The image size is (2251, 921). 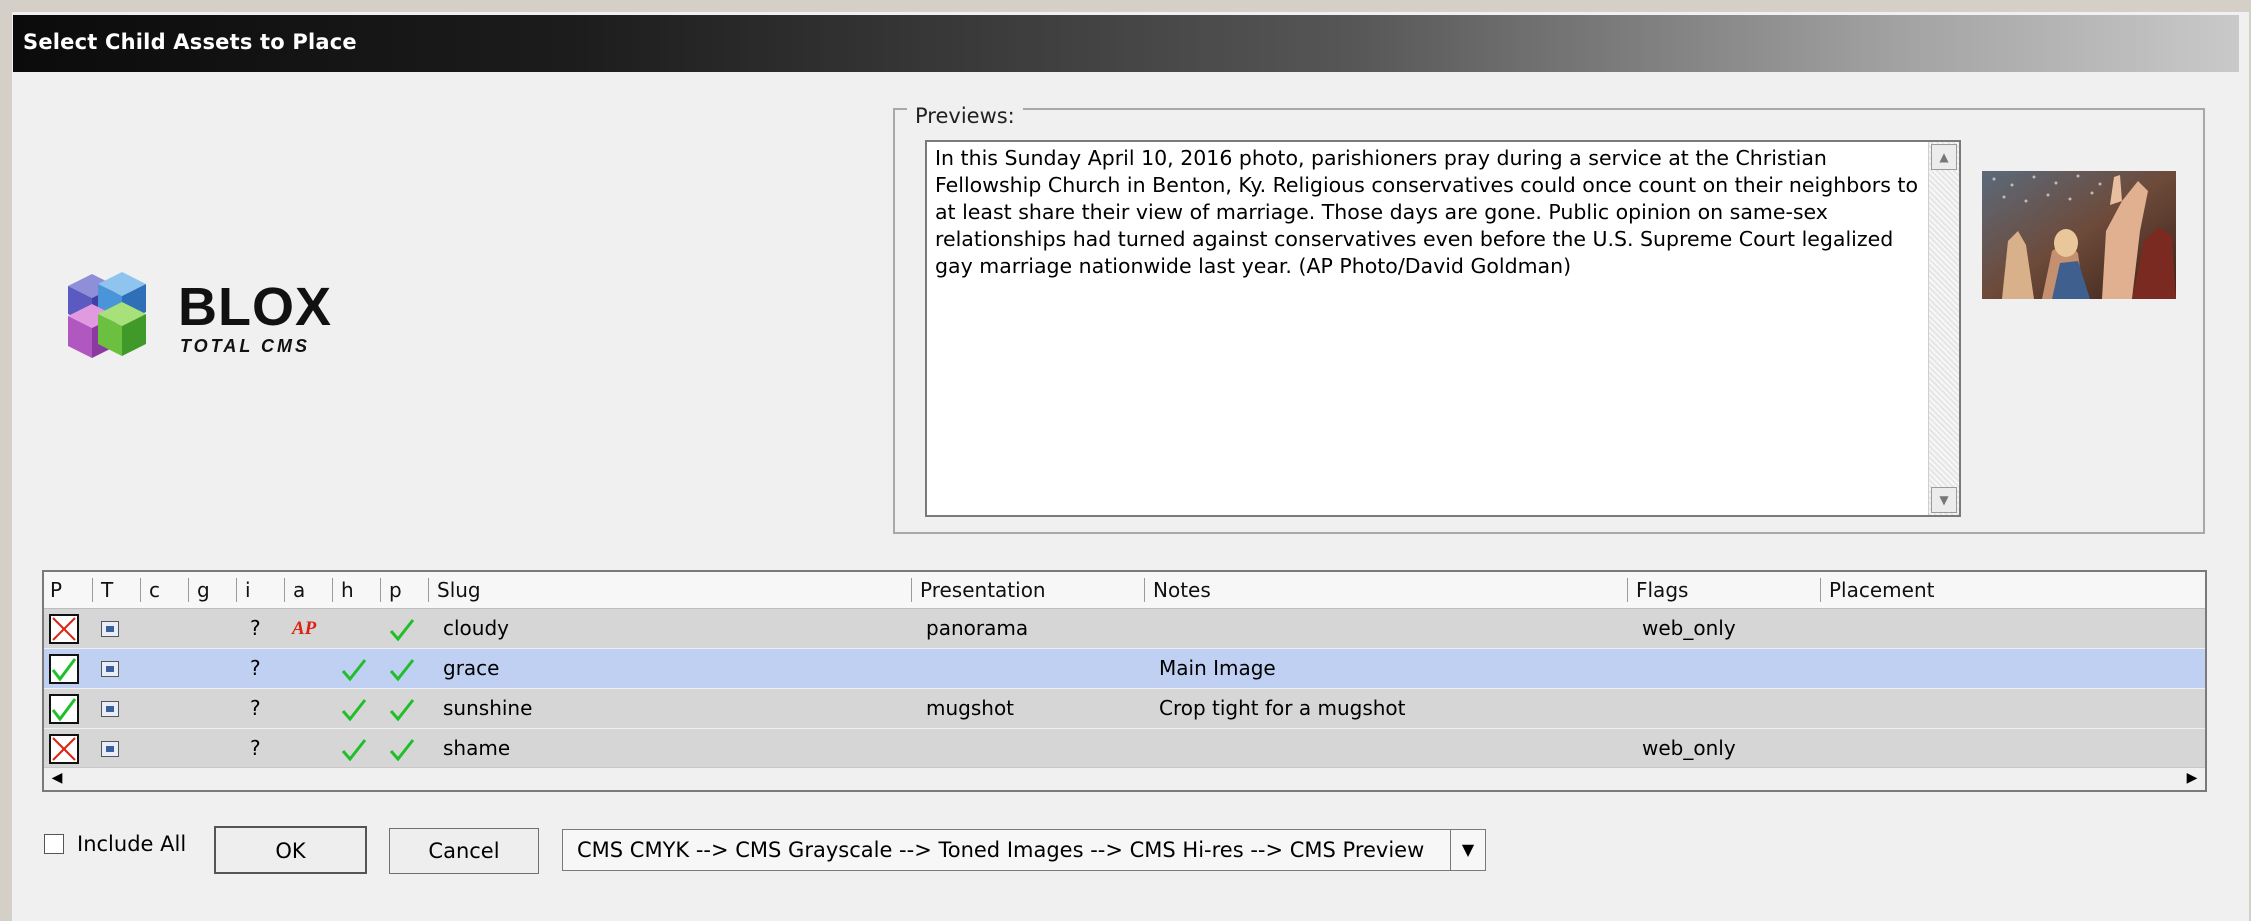 I want to click on blox-logo: BLOX TOTAL CMS, so click(x=197, y=321).